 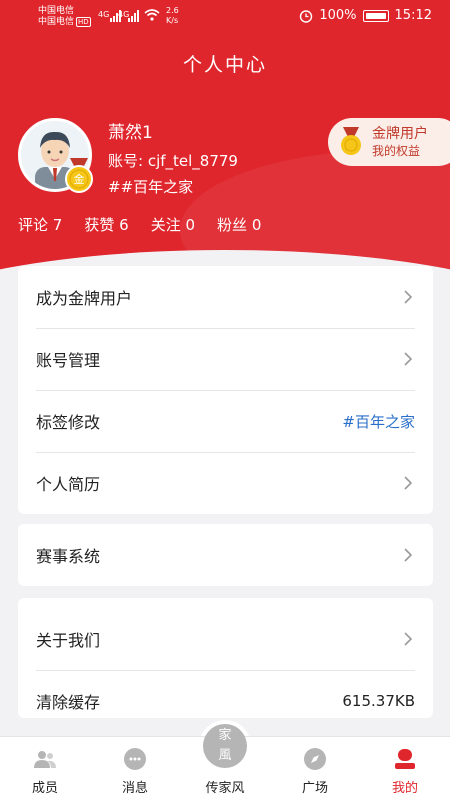 I want to click on menu-item-label: 个人简历, so click(x=68, y=484).